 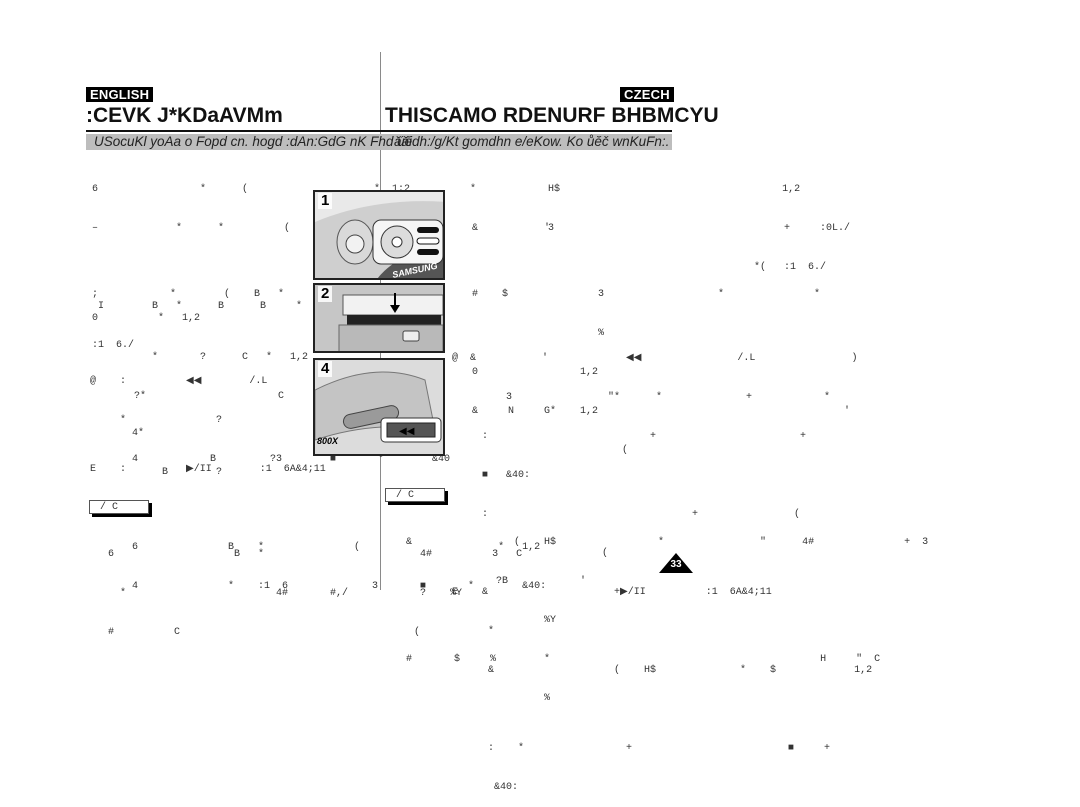 What do you see at coordinates (655, 358) in the screenshot?
I see `text-line: @ & ' ◀◀ /.L )` at bounding box center [655, 358].